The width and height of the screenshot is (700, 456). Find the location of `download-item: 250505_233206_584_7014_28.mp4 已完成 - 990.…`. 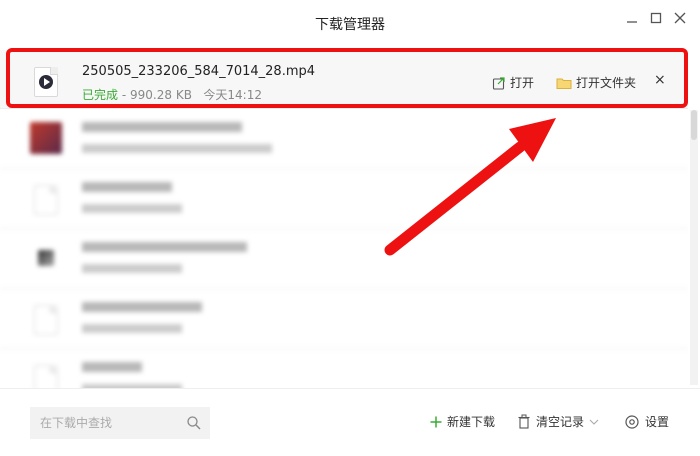

download-item: 250505_233206_584_7014_28.mp4 已完成 - 990.… is located at coordinates (344, 79).